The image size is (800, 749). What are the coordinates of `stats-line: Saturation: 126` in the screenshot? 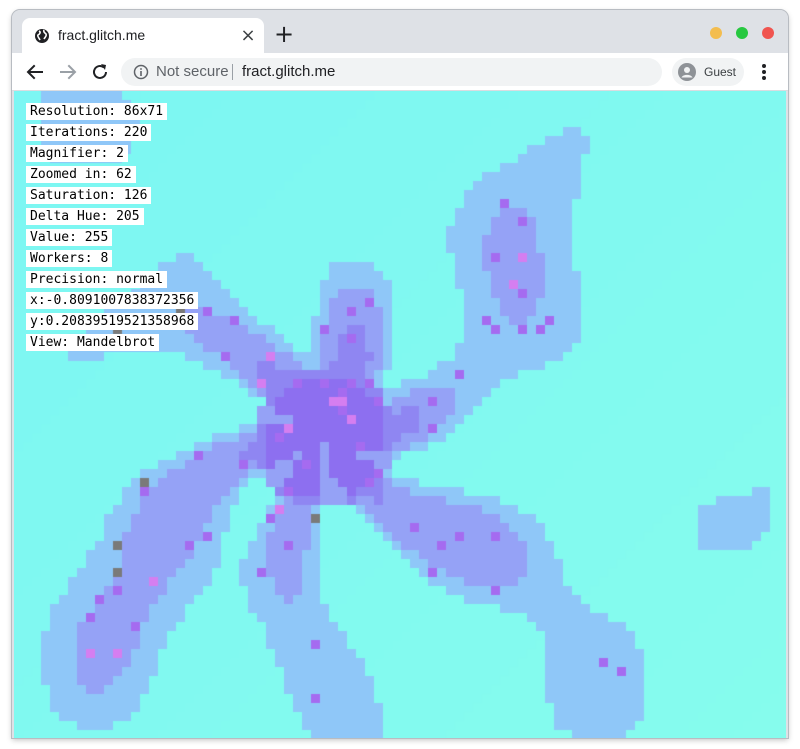 It's located at (89, 195).